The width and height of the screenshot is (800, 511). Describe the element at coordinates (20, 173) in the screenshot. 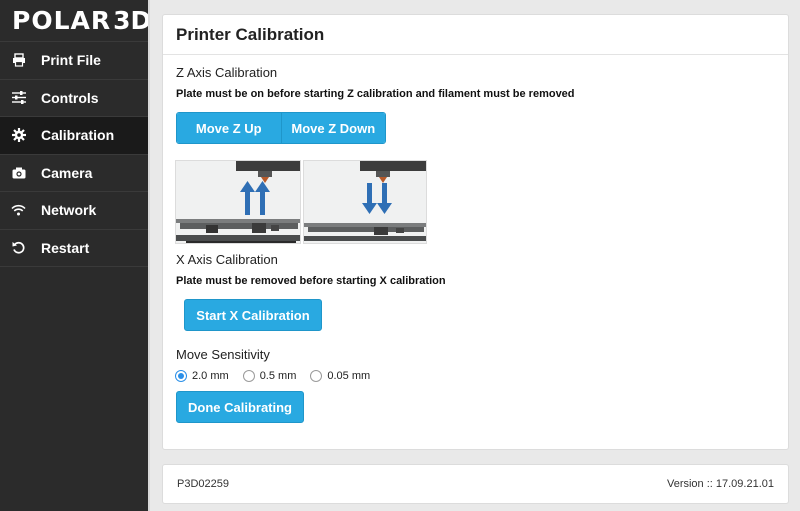

I see `camera-icon` at that location.